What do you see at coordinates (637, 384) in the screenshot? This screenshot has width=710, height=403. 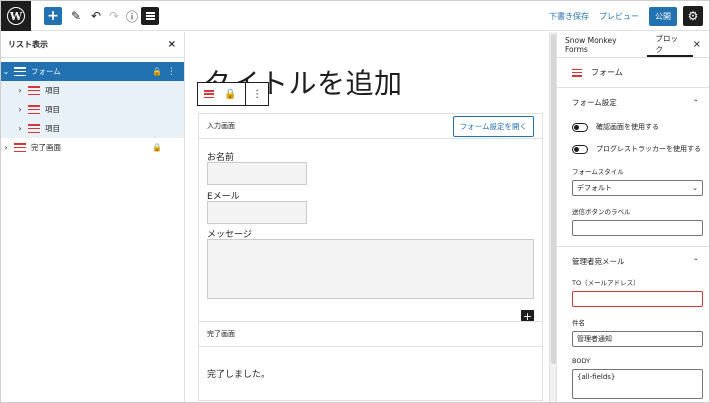 I see `body-textarea: {all-fields}` at bounding box center [637, 384].